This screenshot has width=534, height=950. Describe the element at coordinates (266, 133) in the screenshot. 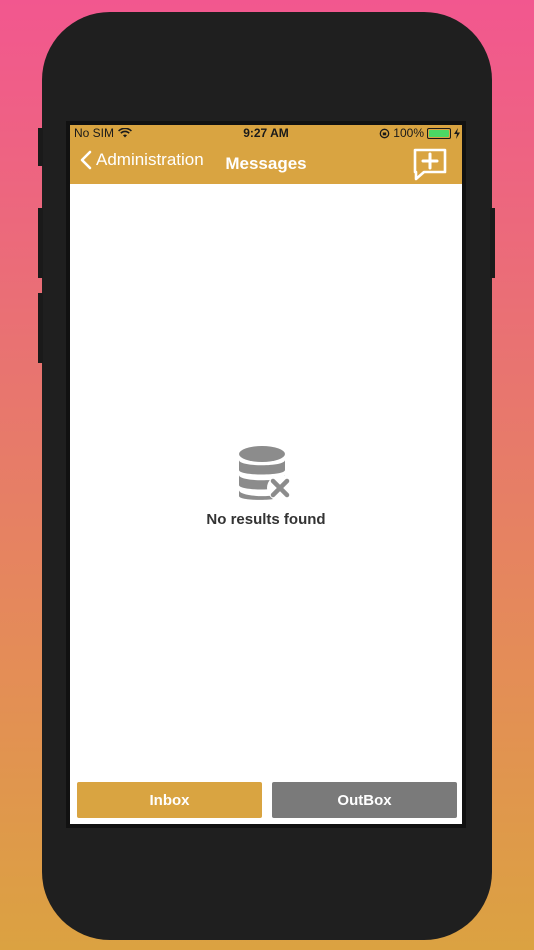

I see `status-bar: No SIM 9:27 AM 100%` at that location.